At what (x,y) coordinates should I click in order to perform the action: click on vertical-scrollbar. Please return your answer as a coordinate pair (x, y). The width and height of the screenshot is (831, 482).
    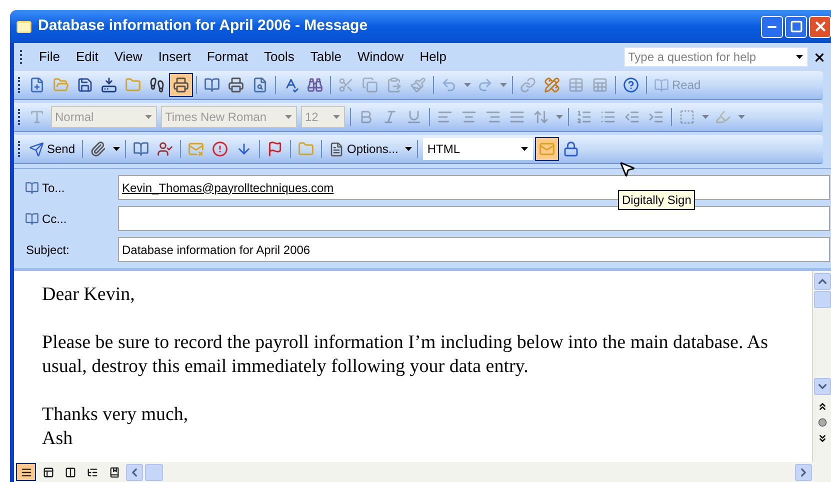
    Looking at the image, I should click on (821, 366).